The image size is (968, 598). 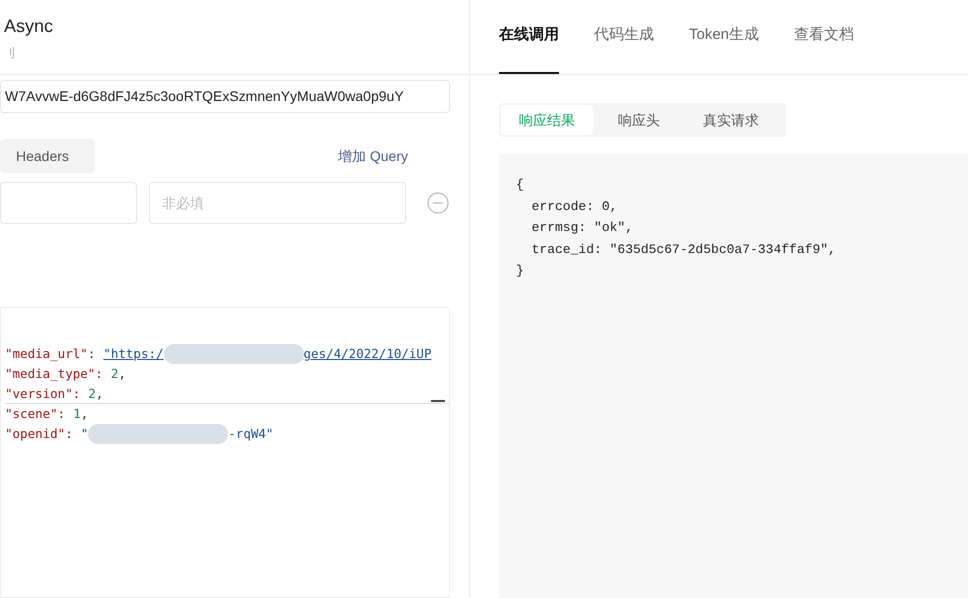 What do you see at coordinates (39, 434) in the screenshot?
I see `json-key: "openid":` at bounding box center [39, 434].